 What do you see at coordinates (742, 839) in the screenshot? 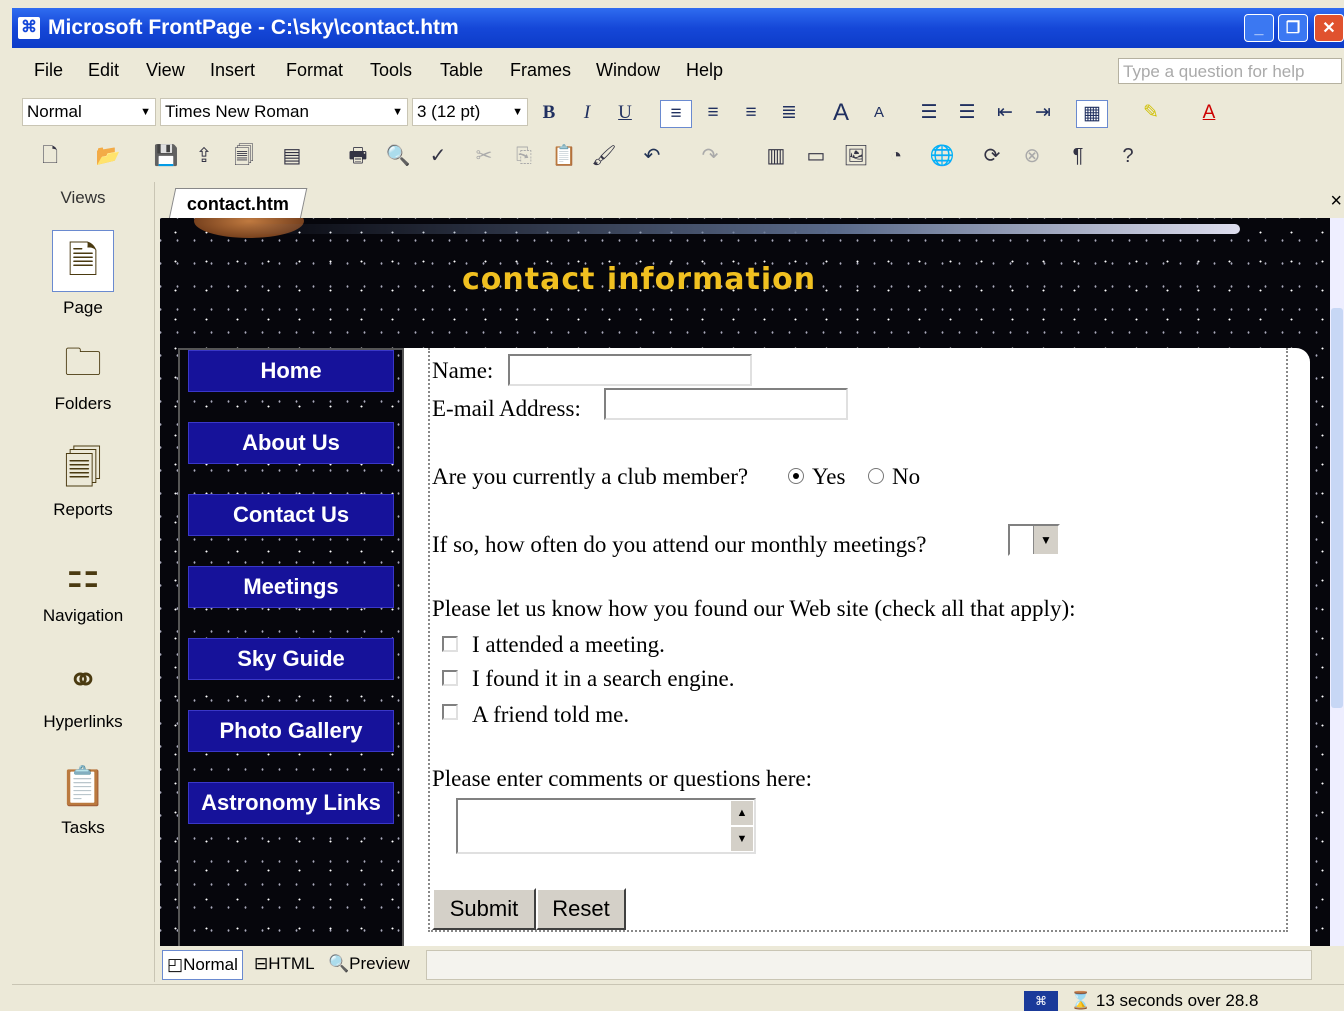
I see `scroll-down-icon: ▼` at bounding box center [742, 839].